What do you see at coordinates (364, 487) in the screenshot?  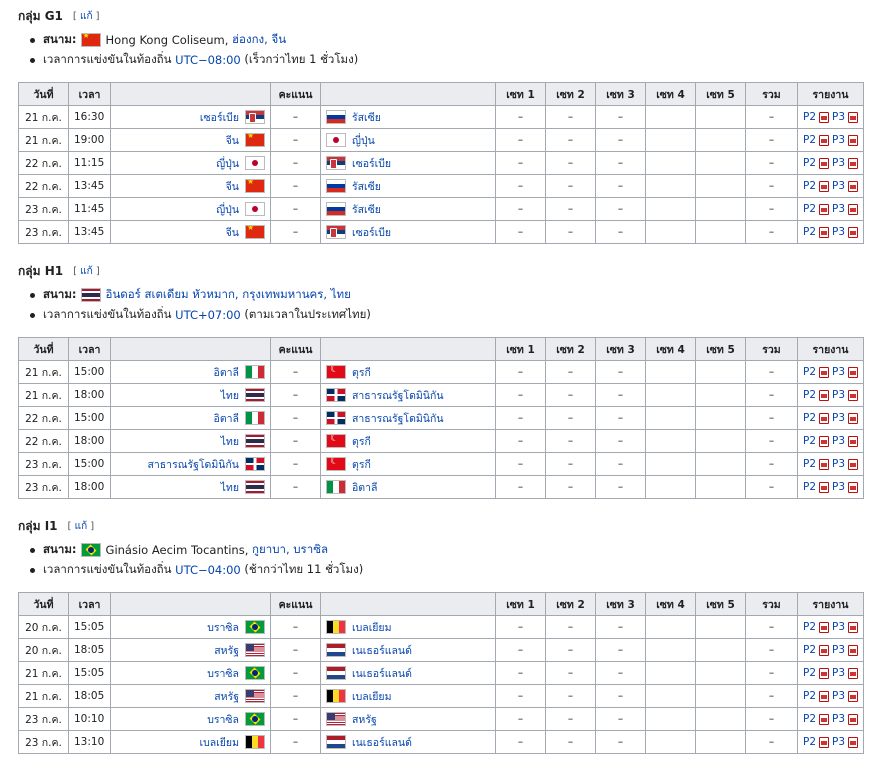 I see `away-team-link: อิตาลี` at bounding box center [364, 487].